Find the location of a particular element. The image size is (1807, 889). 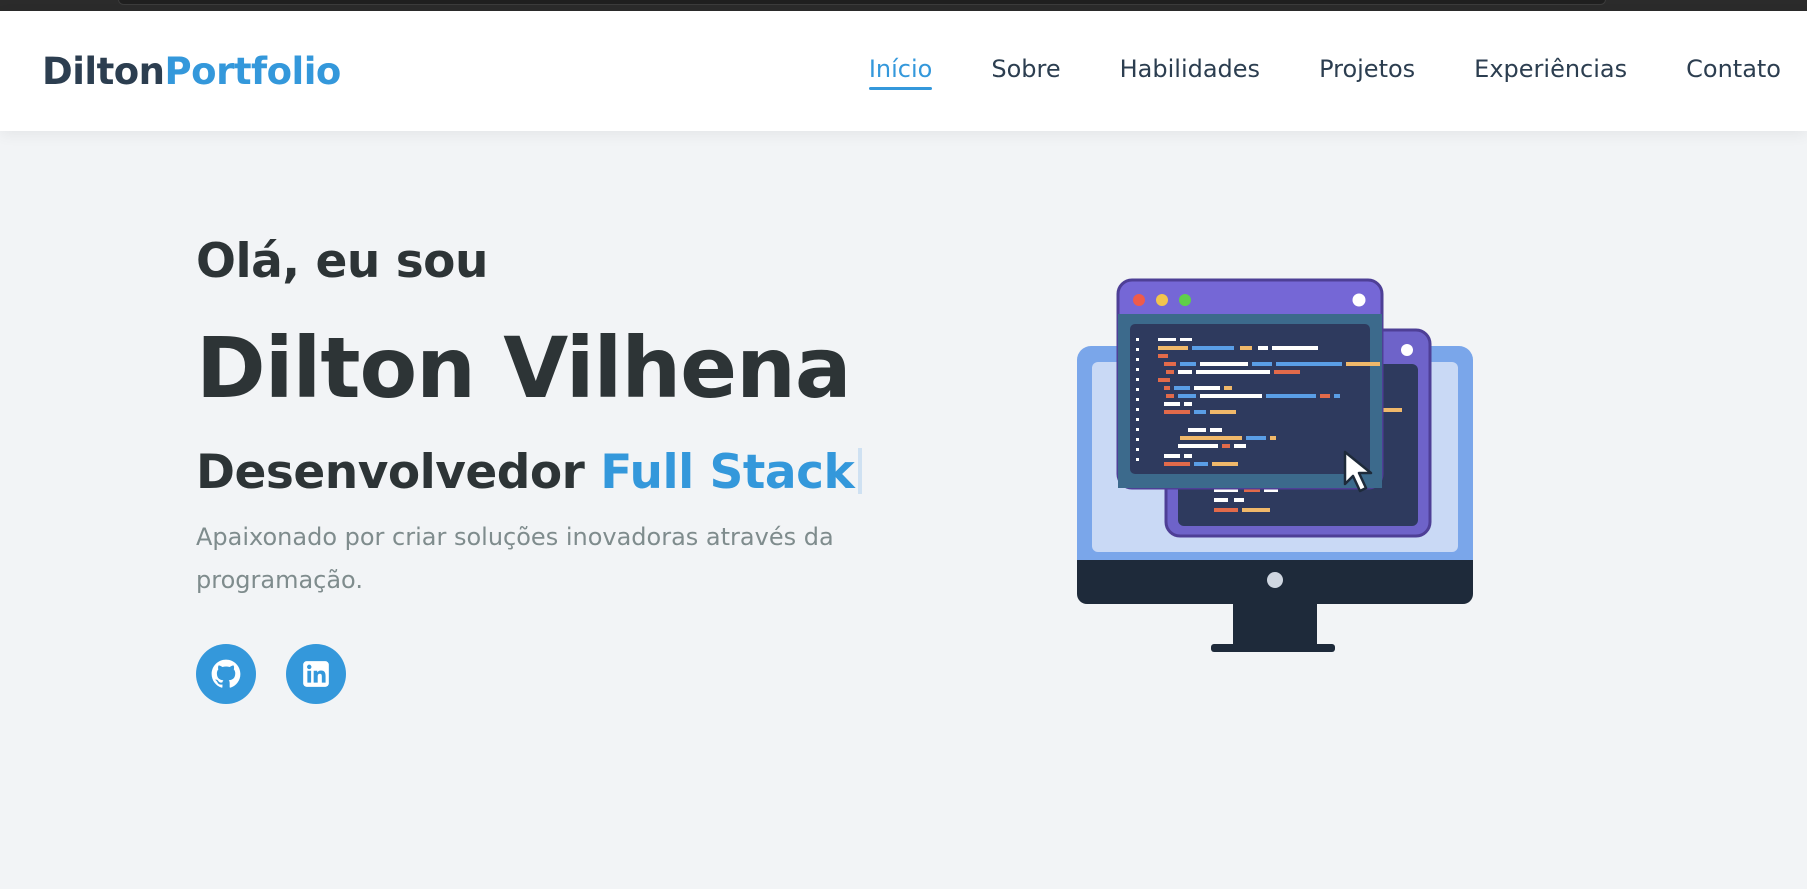

github-icon is located at coordinates (226, 673).